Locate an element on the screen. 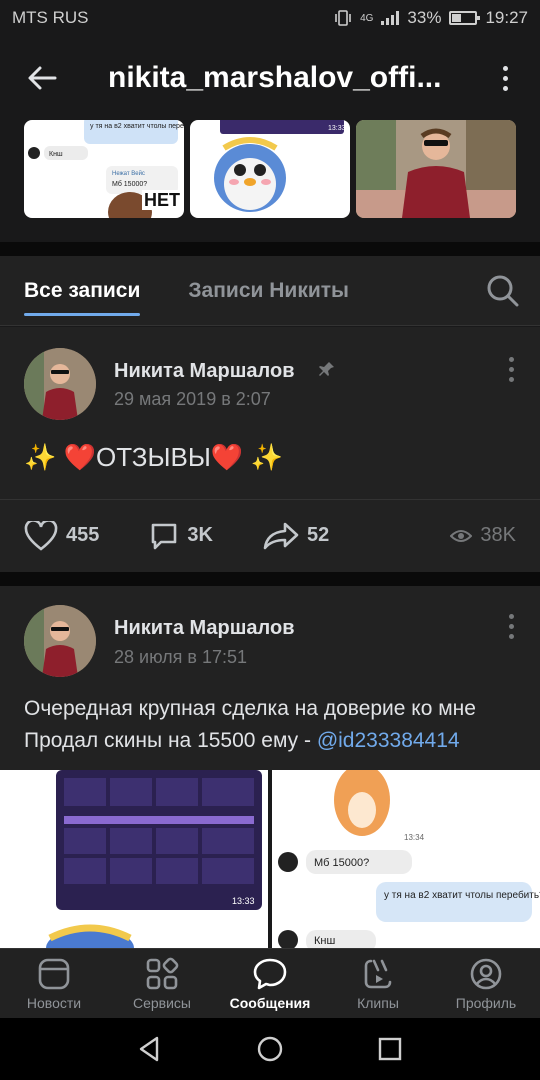 The height and width of the screenshot is (1080, 540). back-button is located at coordinates (42, 78).